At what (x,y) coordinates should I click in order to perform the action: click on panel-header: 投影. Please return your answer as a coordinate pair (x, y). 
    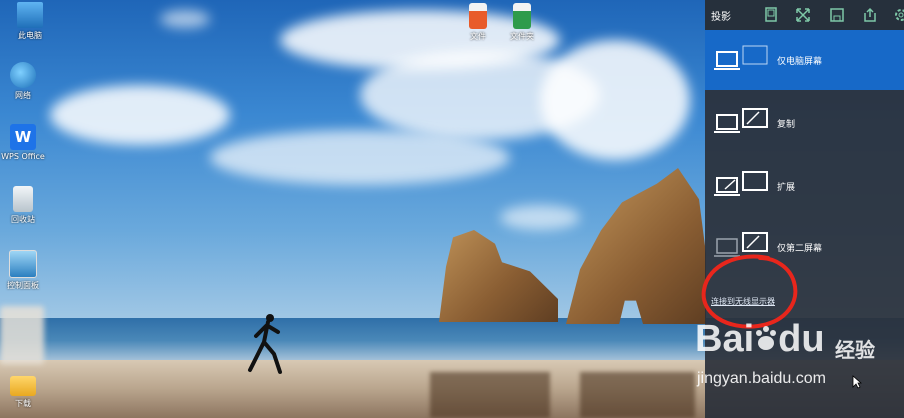
    Looking at the image, I should click on (804, 15).